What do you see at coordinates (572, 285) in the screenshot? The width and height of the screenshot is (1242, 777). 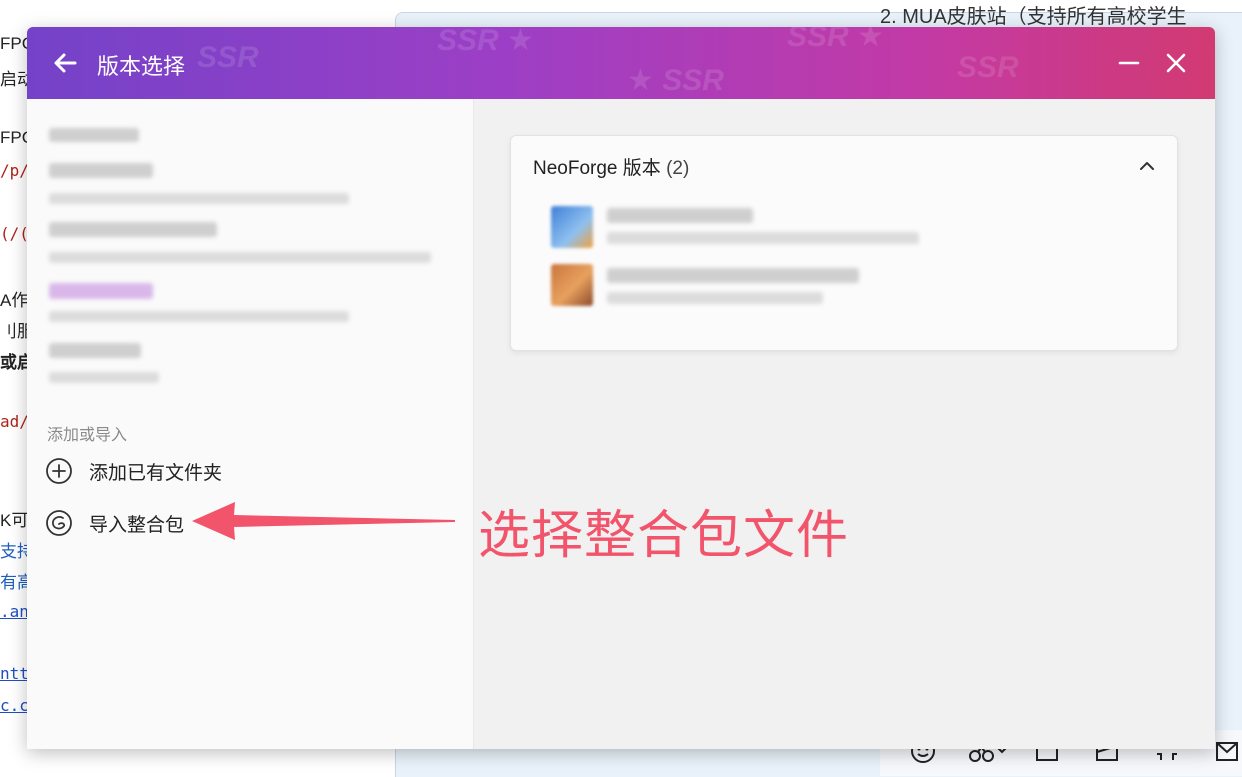 I see `modpack-icon` at bounding box center [572, 285].